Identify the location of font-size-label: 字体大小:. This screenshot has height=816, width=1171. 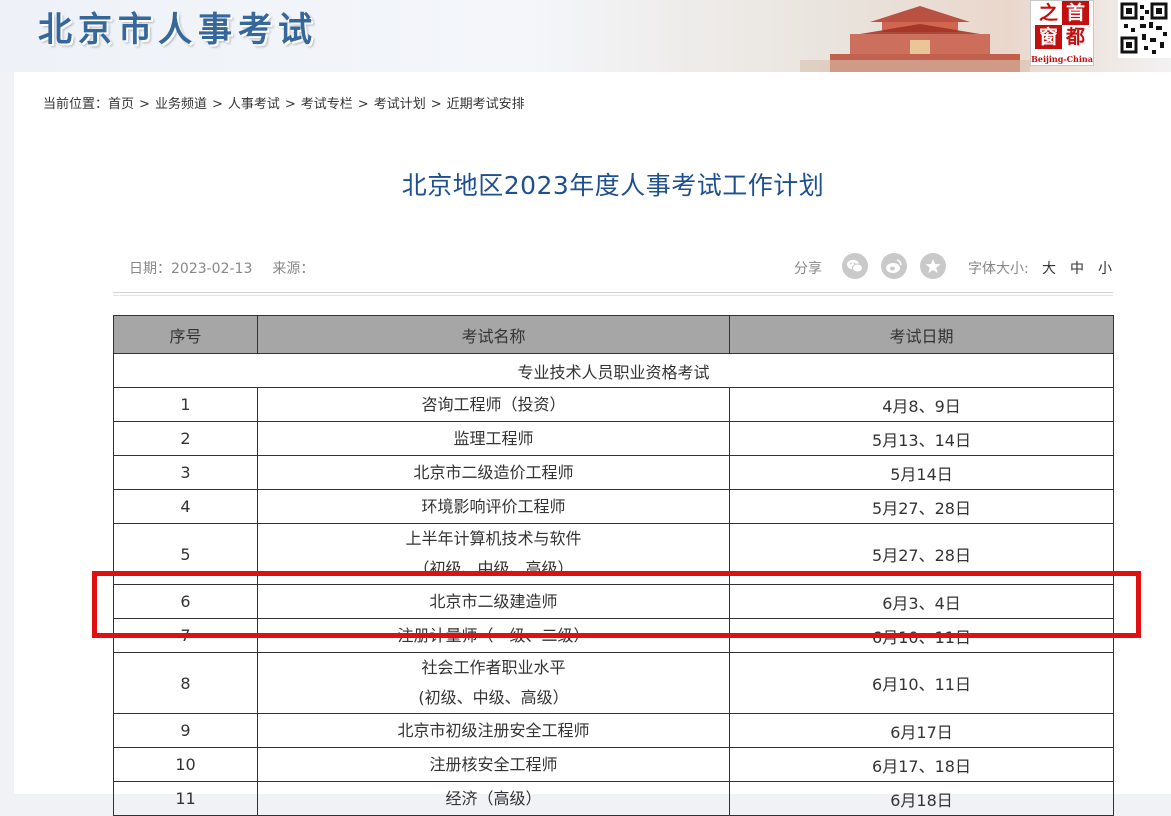
(998, 269).